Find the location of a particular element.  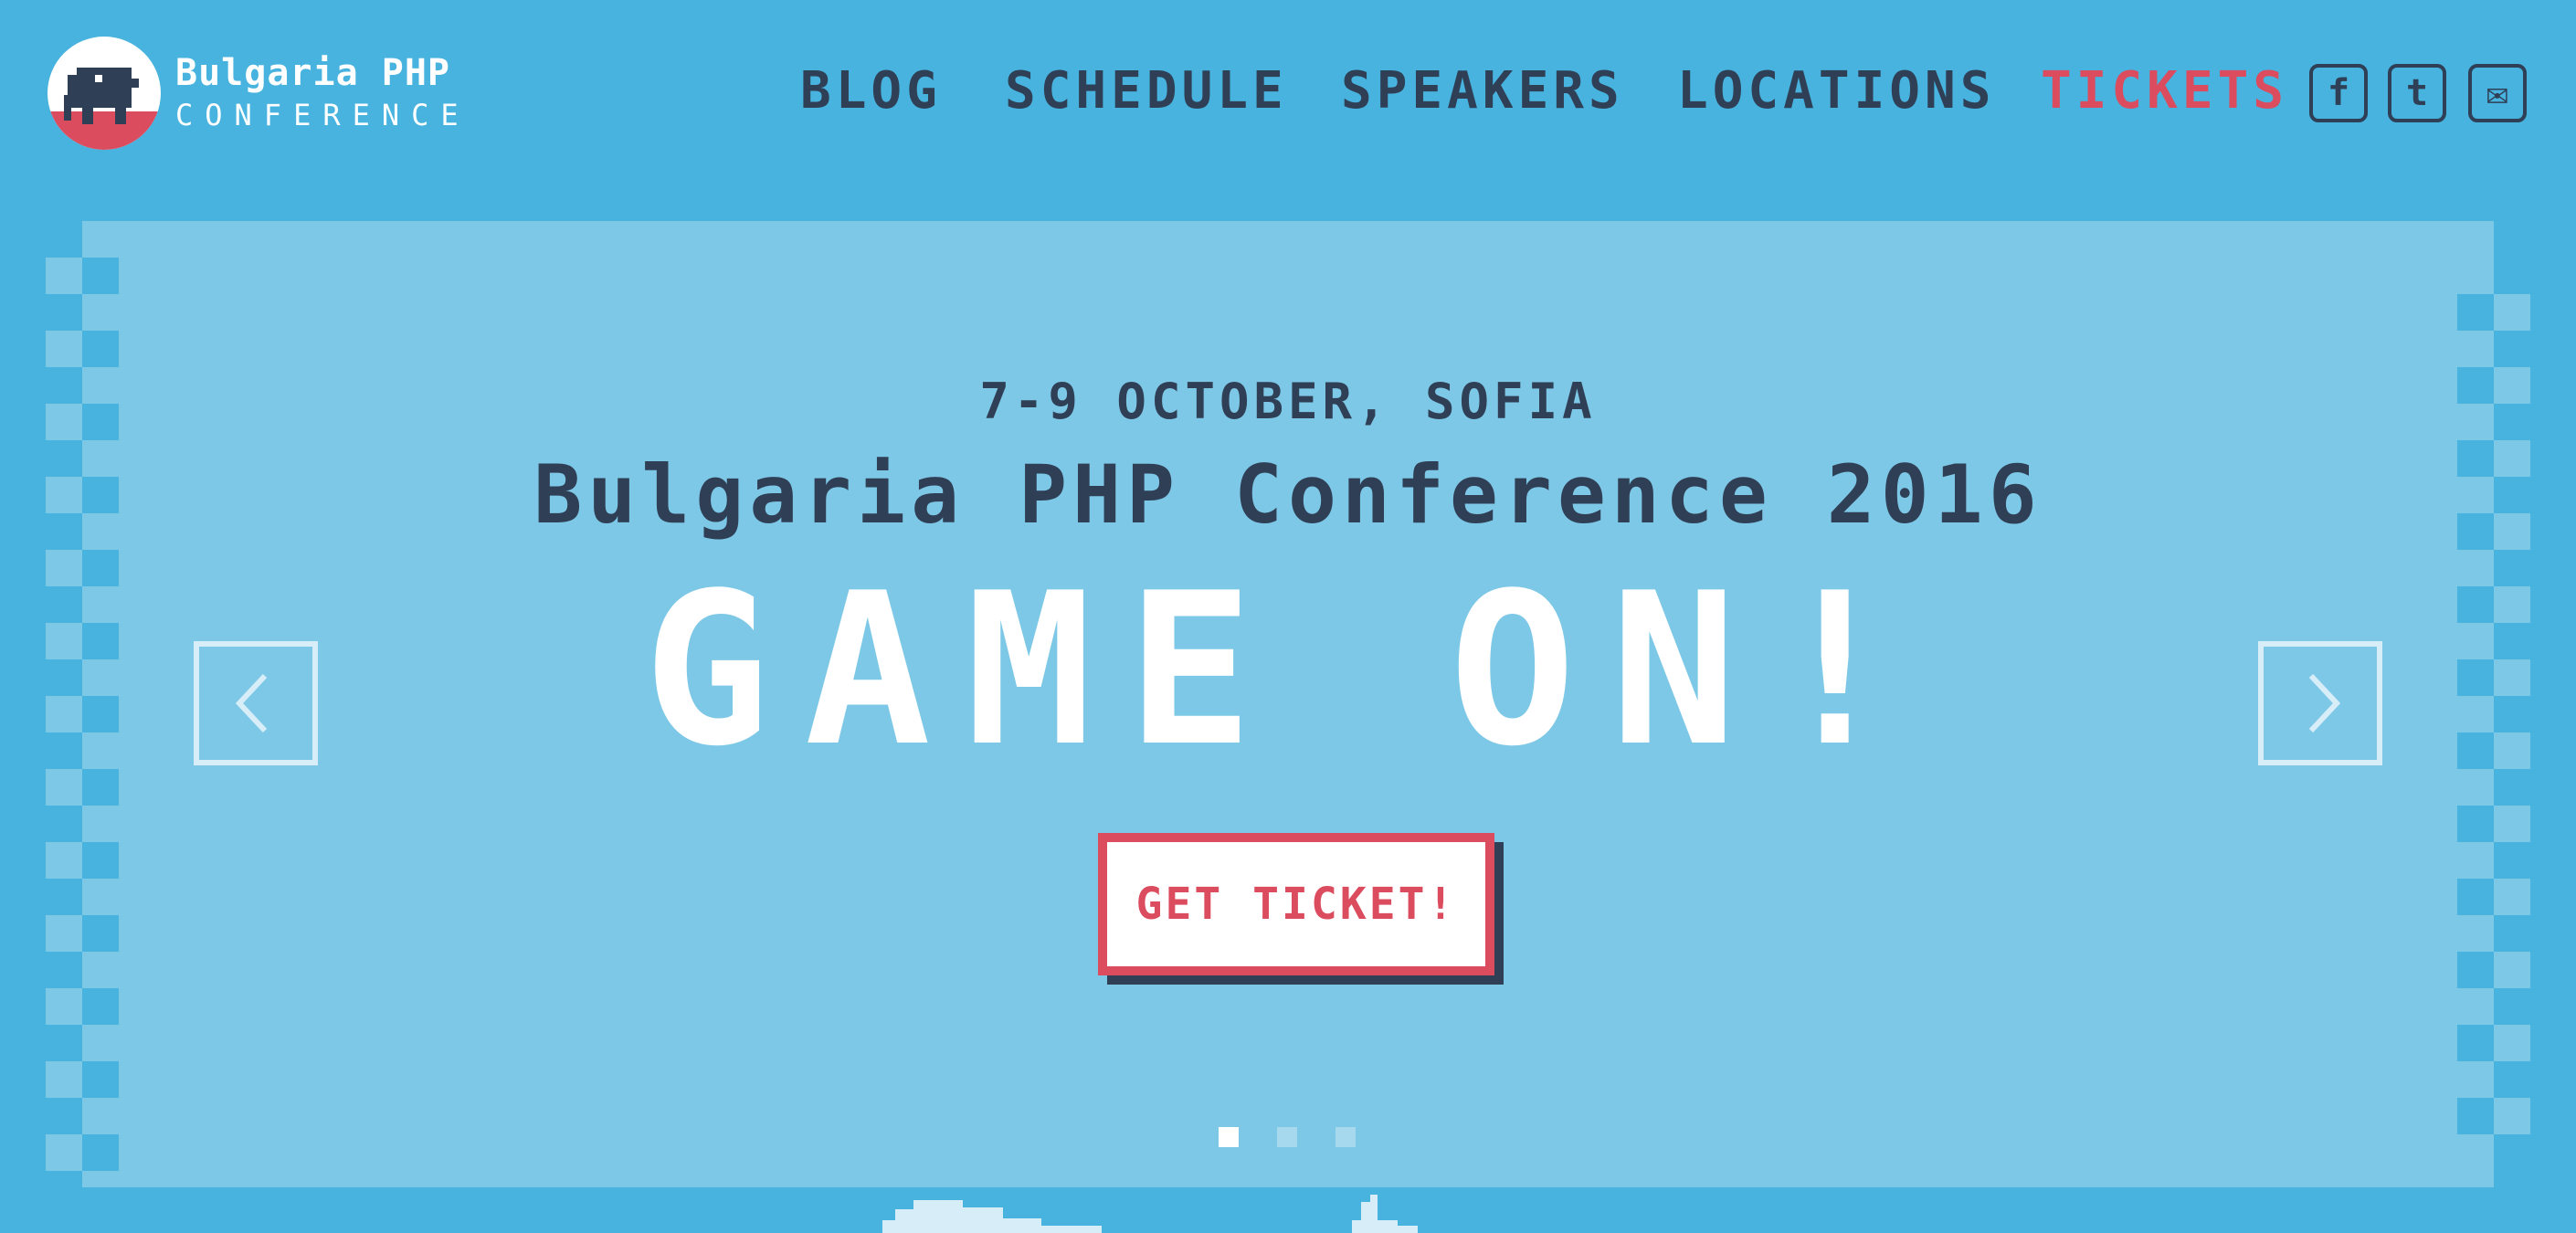

nav-schedule: SCHEDULE is located at coordinates (1146, 91).